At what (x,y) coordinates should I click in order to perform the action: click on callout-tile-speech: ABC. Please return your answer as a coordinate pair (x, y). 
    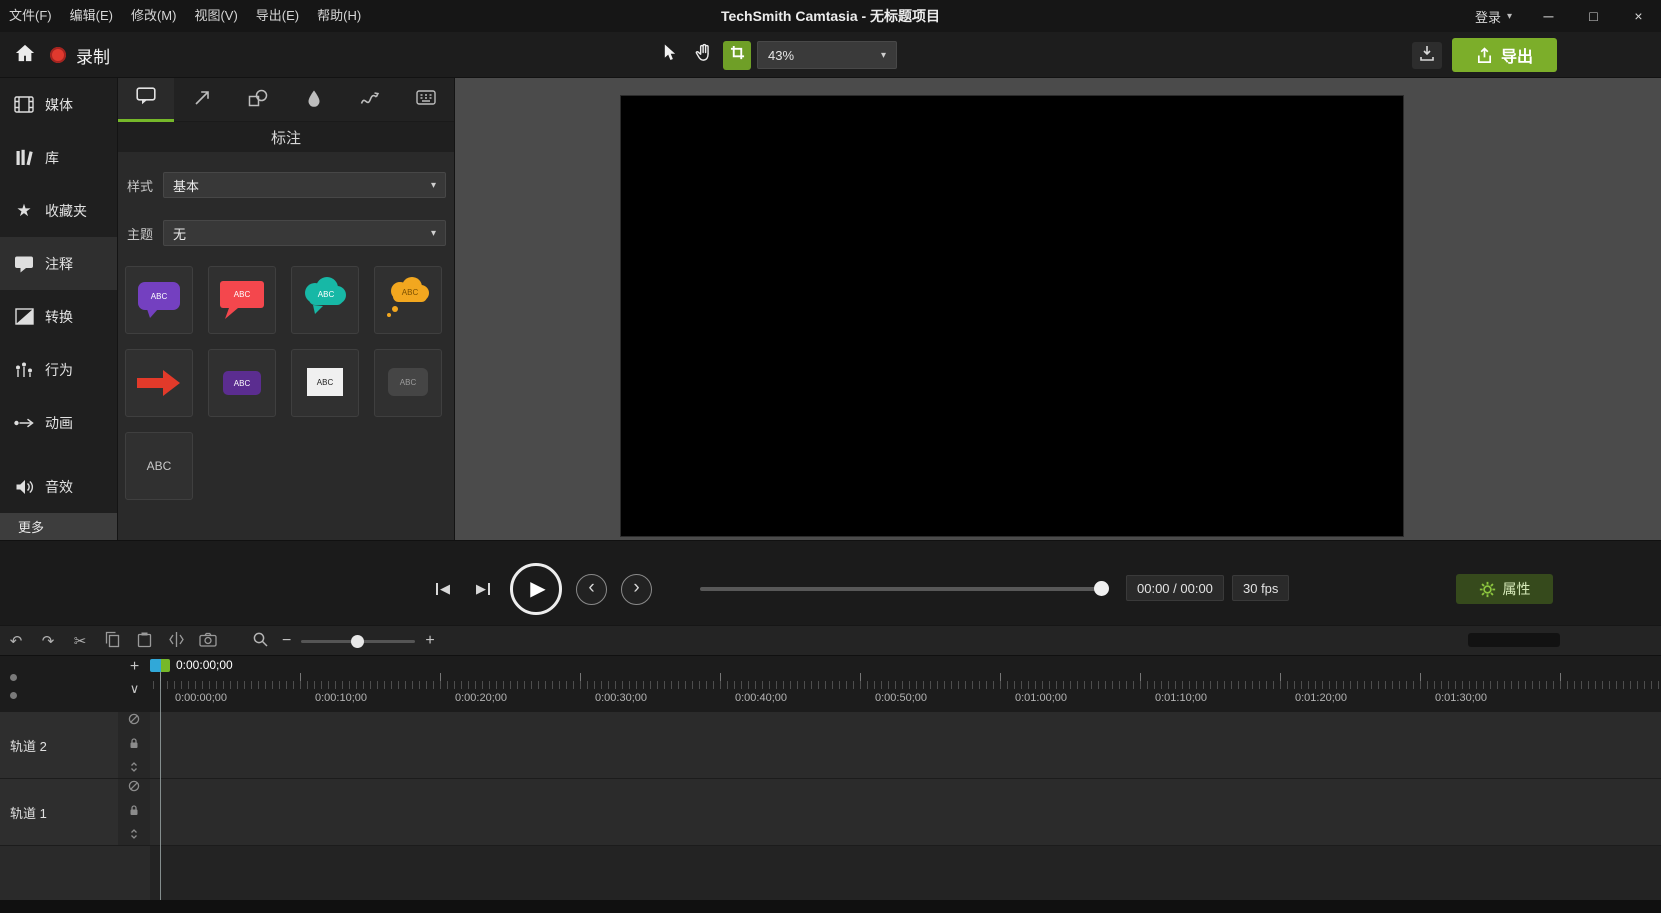
    Looking at the image, I should click on (242, 300).